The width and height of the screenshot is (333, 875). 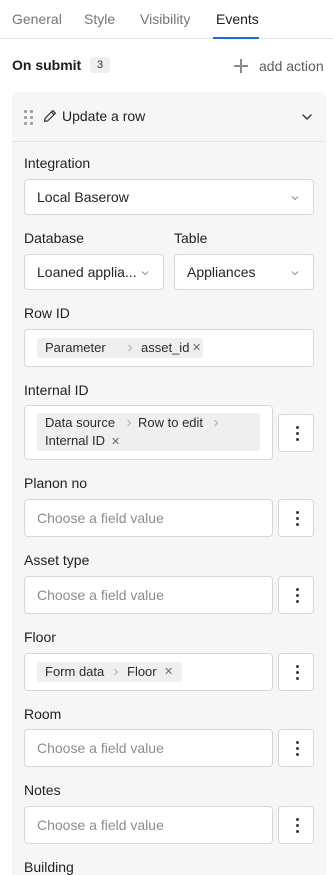 I want to click on internal-id-formula-input: Data source Row to edit Internal ID ✕, so click(x=148, y=432).